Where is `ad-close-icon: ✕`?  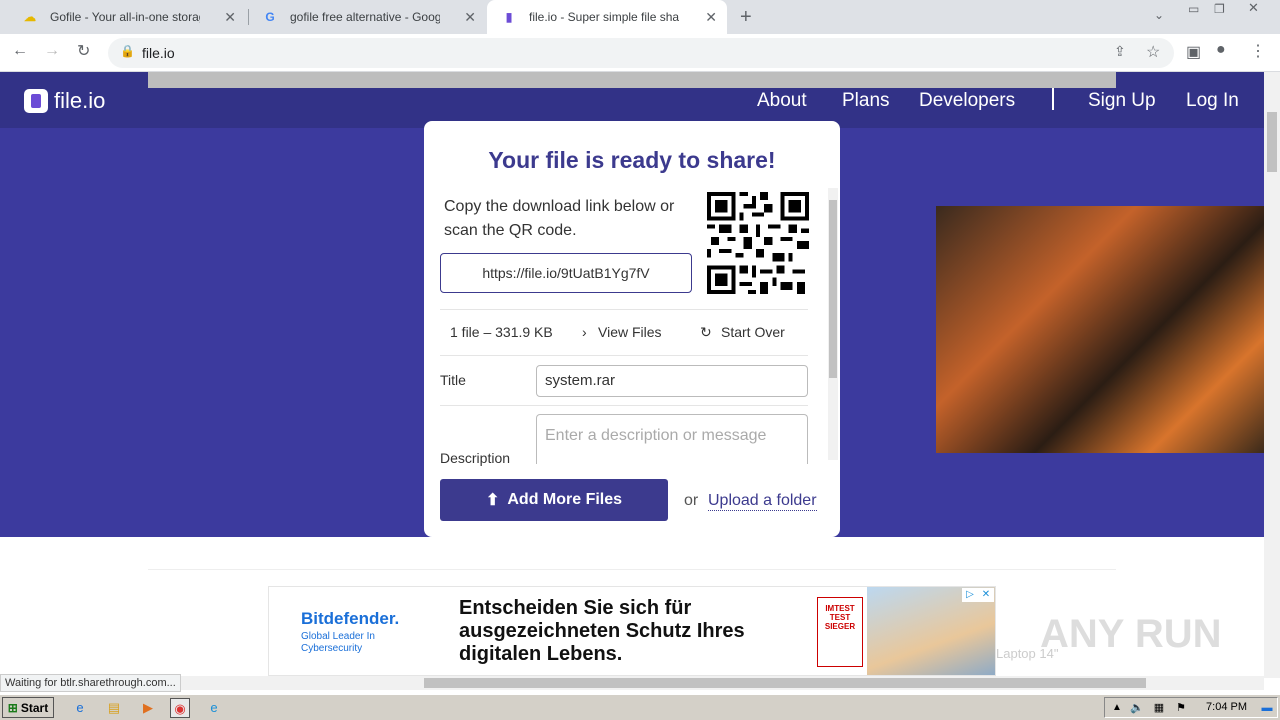
ad-close-icon: ✕ is located at coordinates (986, 595).